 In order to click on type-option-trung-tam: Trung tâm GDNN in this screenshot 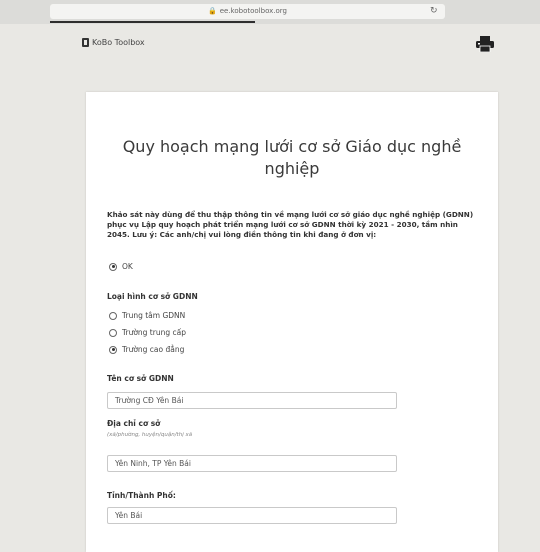, I will do `click(147, 315)`.